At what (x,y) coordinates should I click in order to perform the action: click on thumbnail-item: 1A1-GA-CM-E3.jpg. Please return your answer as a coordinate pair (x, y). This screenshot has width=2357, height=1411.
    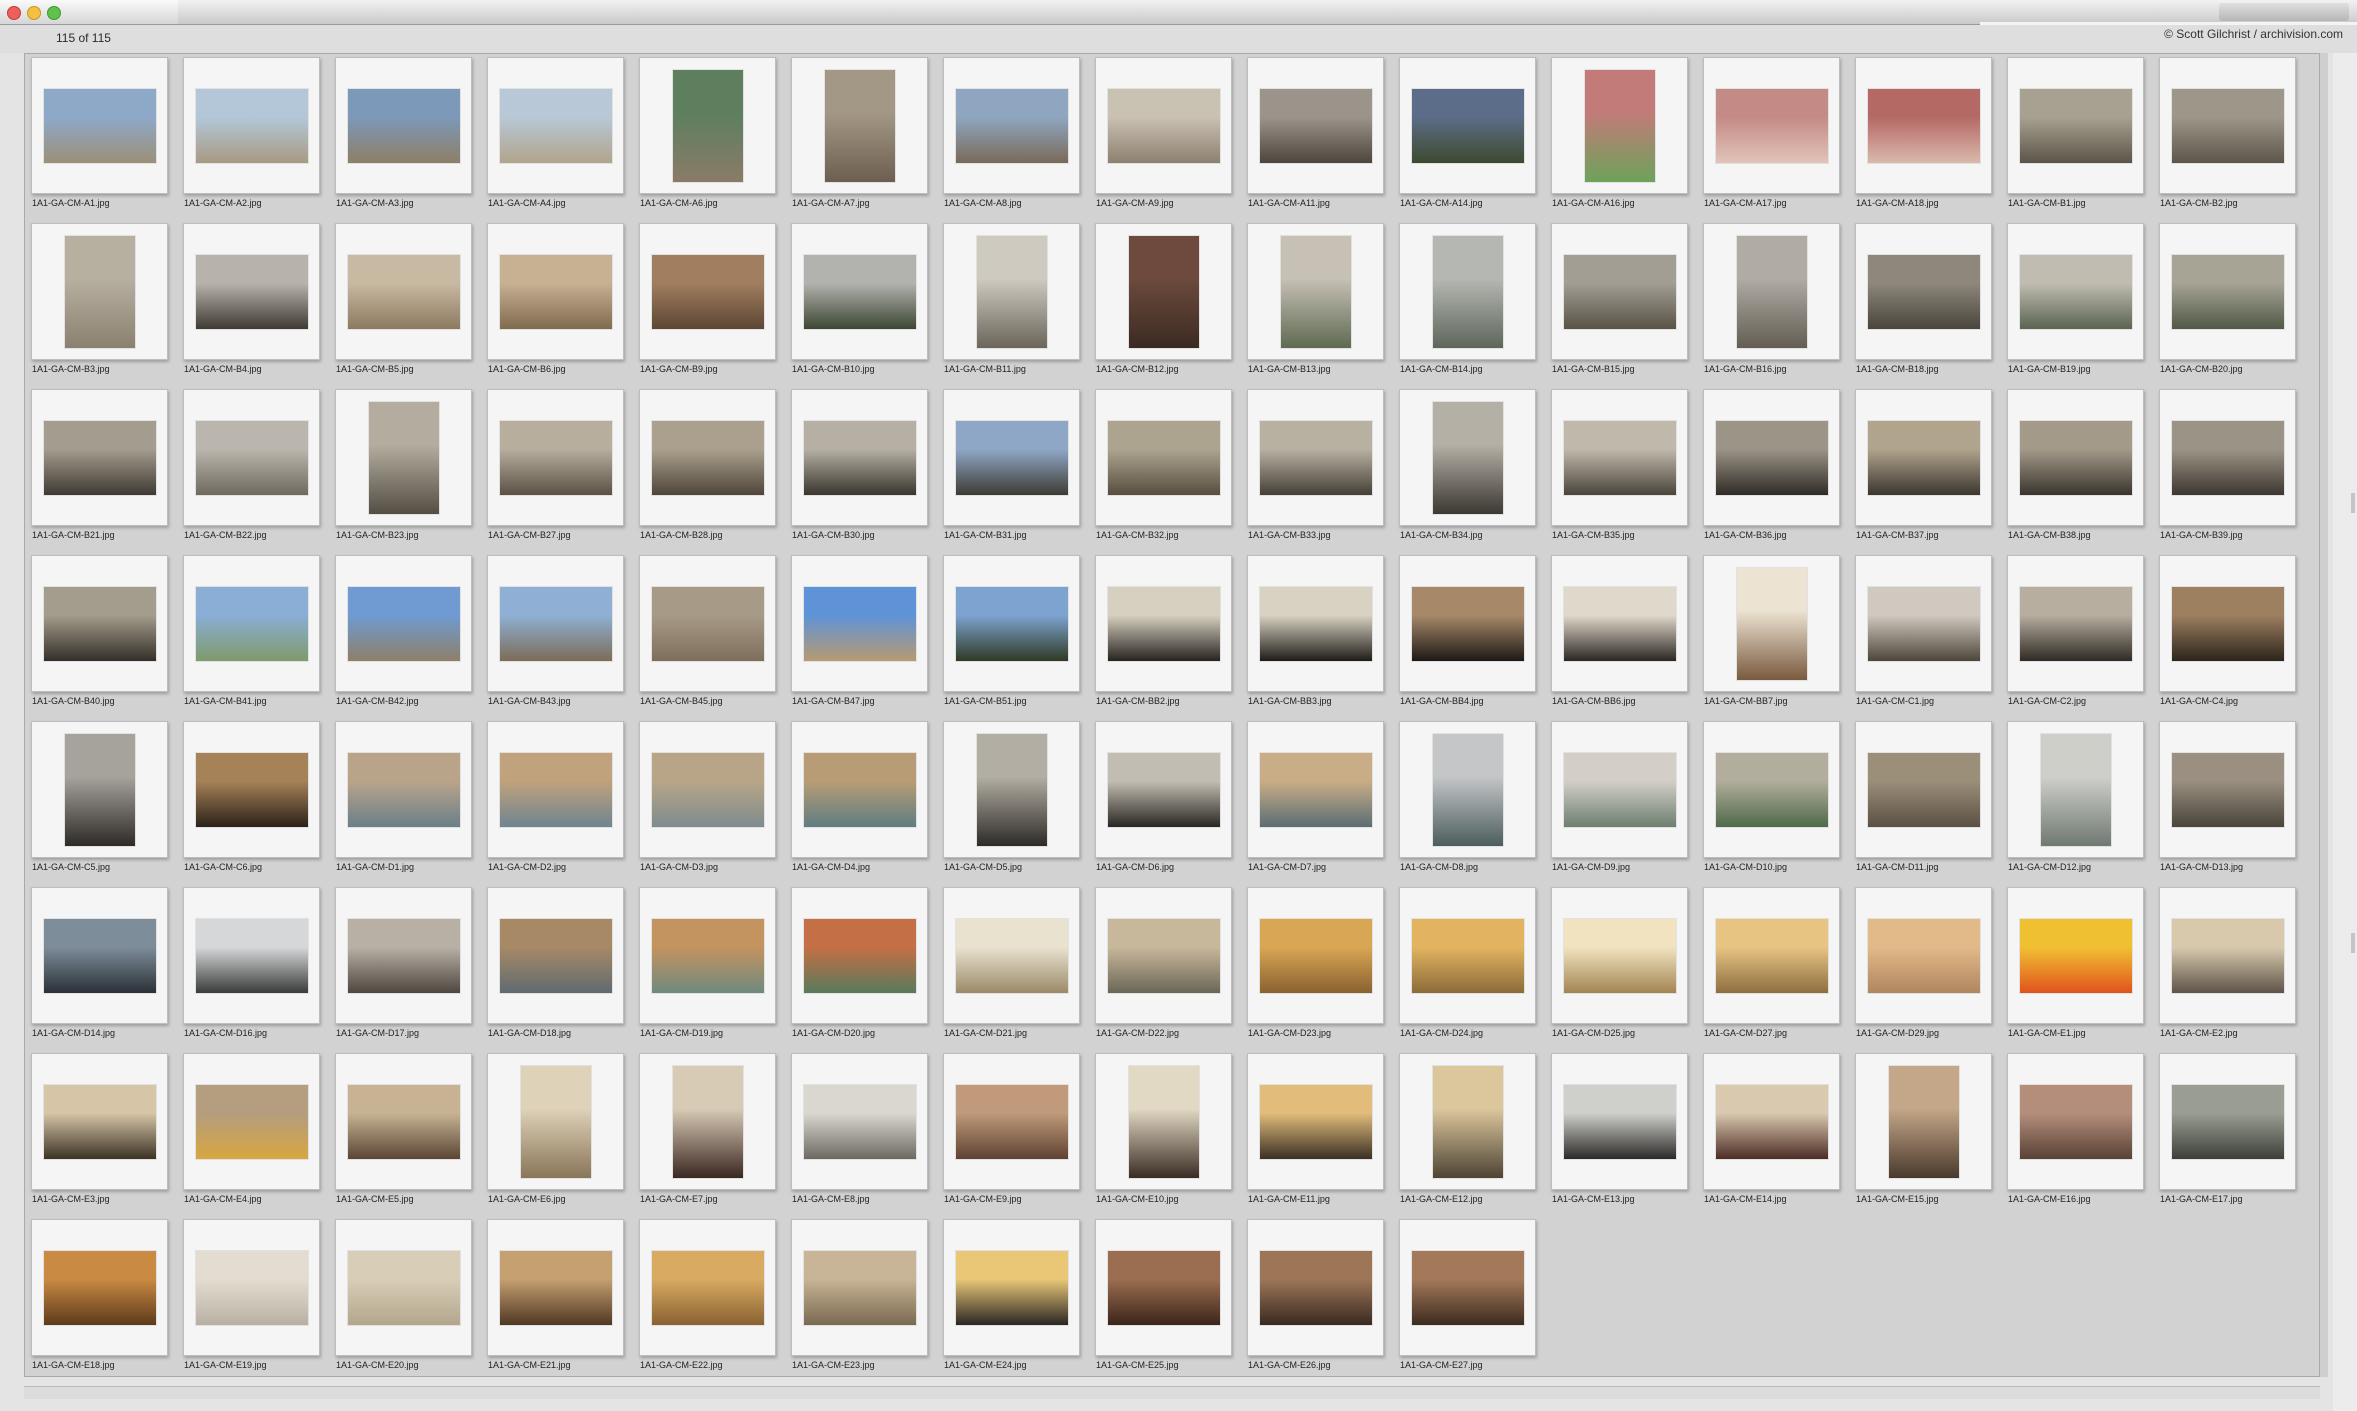
    Looking at the image, I should click on (99, 1136).